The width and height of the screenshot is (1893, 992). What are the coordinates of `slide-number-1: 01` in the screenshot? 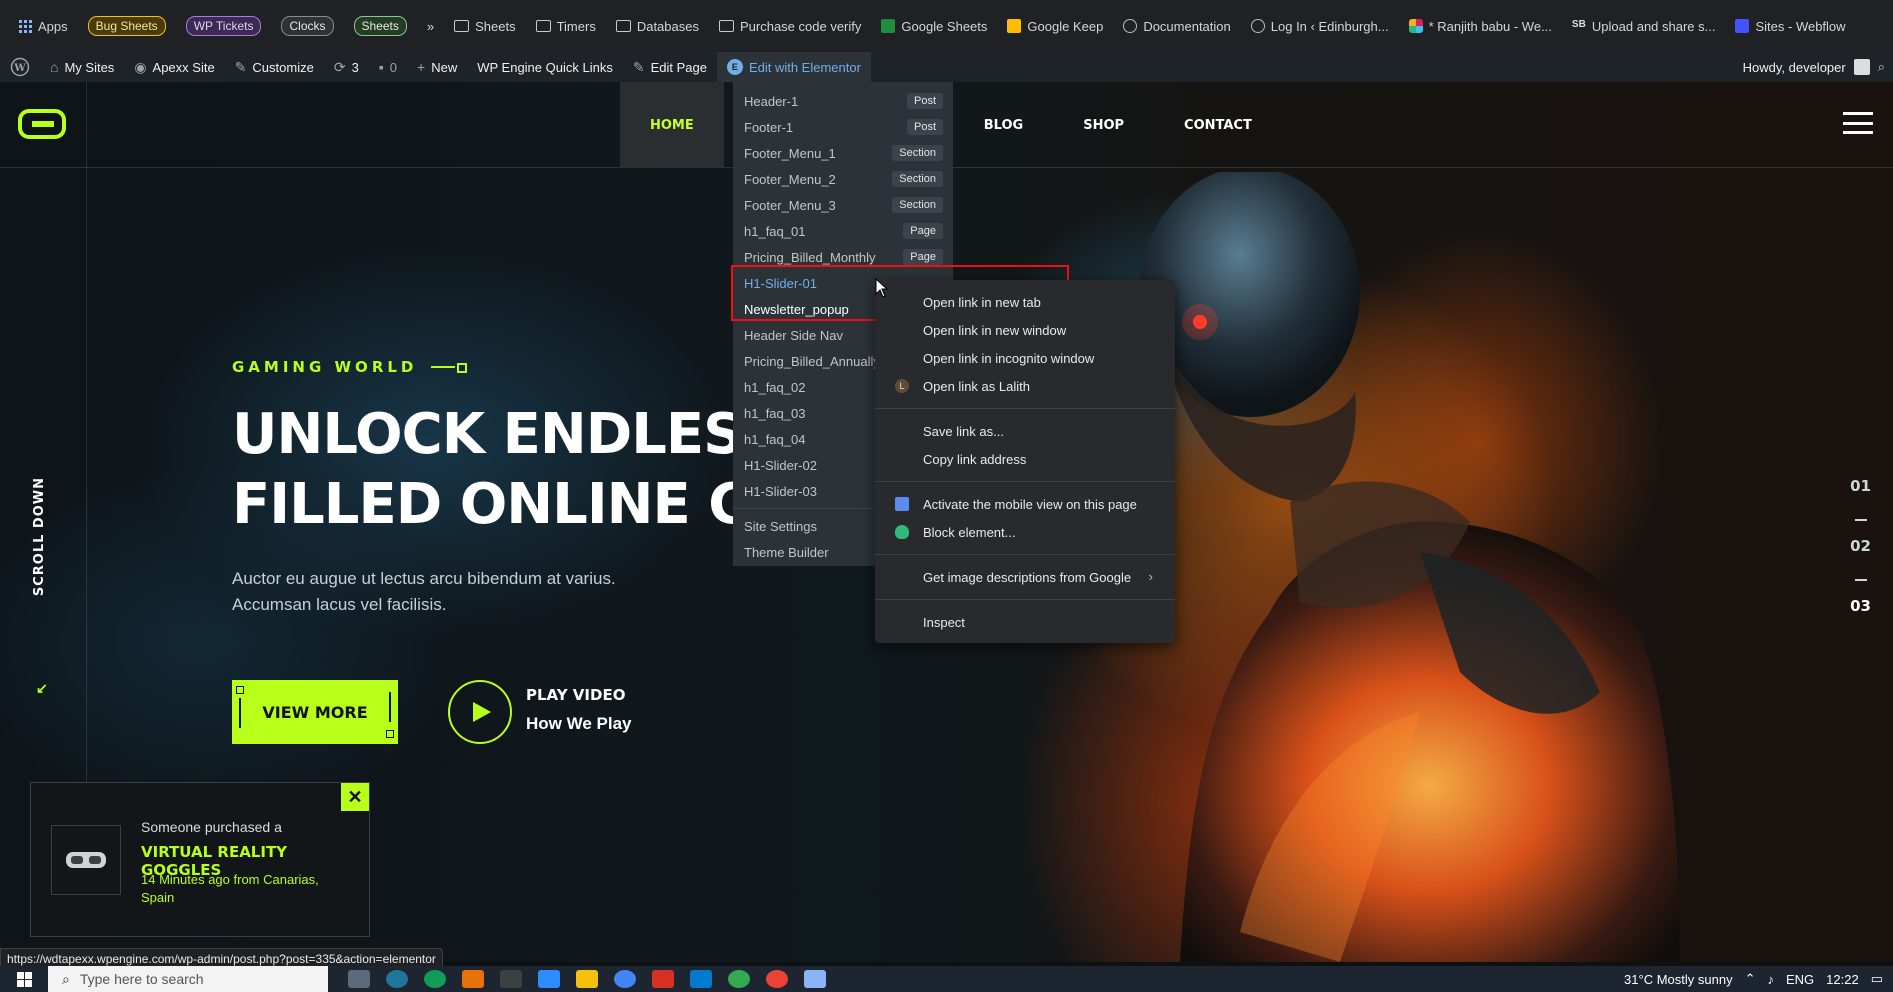 It's located at (1858, 492).